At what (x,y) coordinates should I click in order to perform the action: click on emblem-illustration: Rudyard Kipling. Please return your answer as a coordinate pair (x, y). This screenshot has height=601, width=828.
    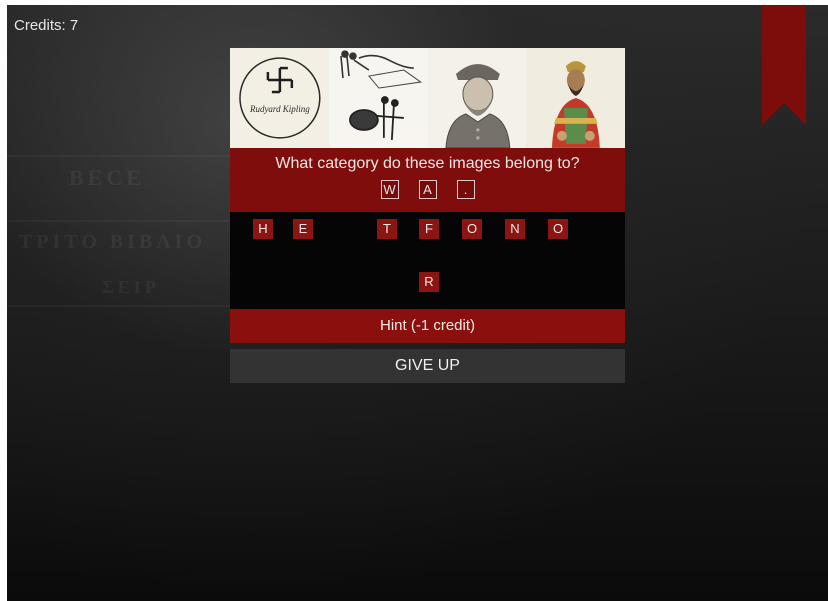
    Looking at the image, I should click on (279, 98).